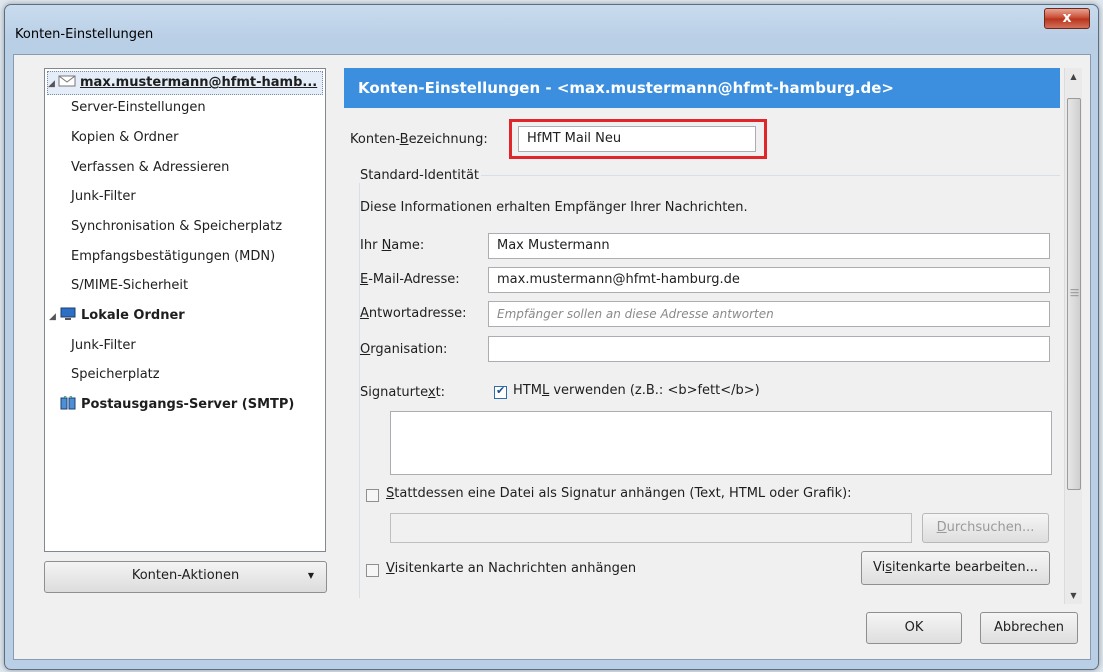 The image size is (1103, 672). I want to click on panel-scrollbar: ▲ — — — ▼, so click(1073, 336).